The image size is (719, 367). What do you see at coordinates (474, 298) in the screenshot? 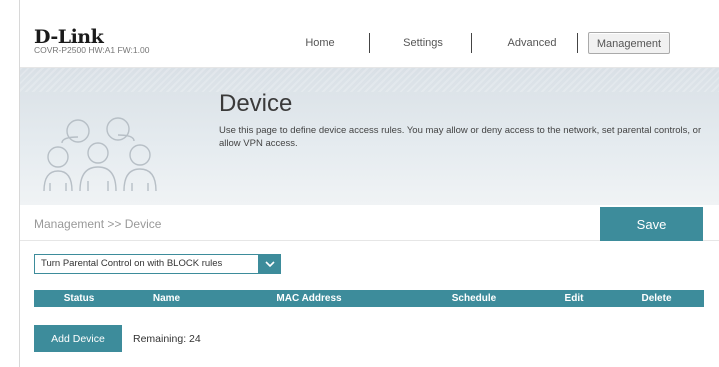
I see `column-header-schedule: Schedule` at bounding box center [474, 298].